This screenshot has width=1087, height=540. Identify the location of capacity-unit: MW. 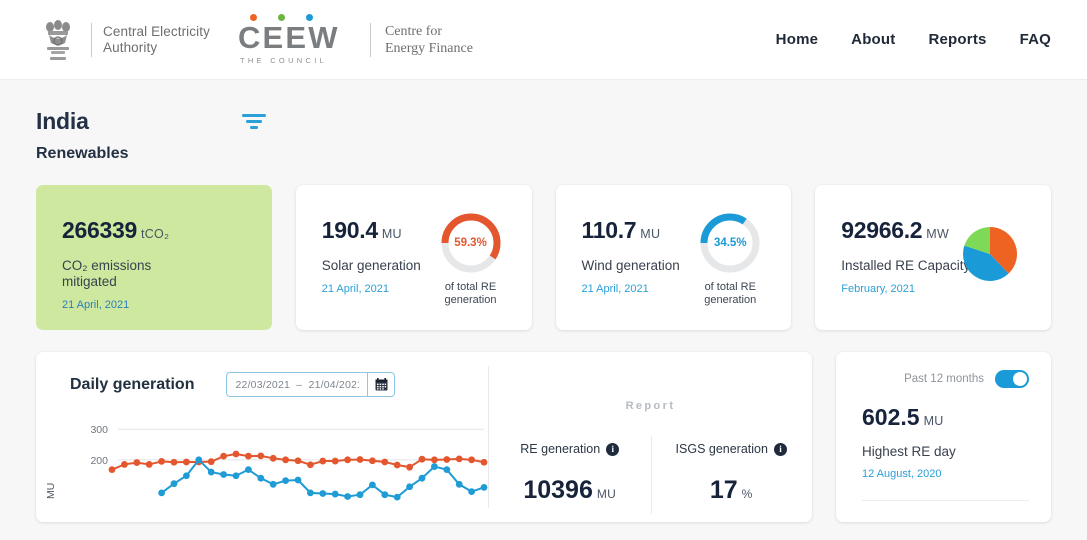
(938, 234).